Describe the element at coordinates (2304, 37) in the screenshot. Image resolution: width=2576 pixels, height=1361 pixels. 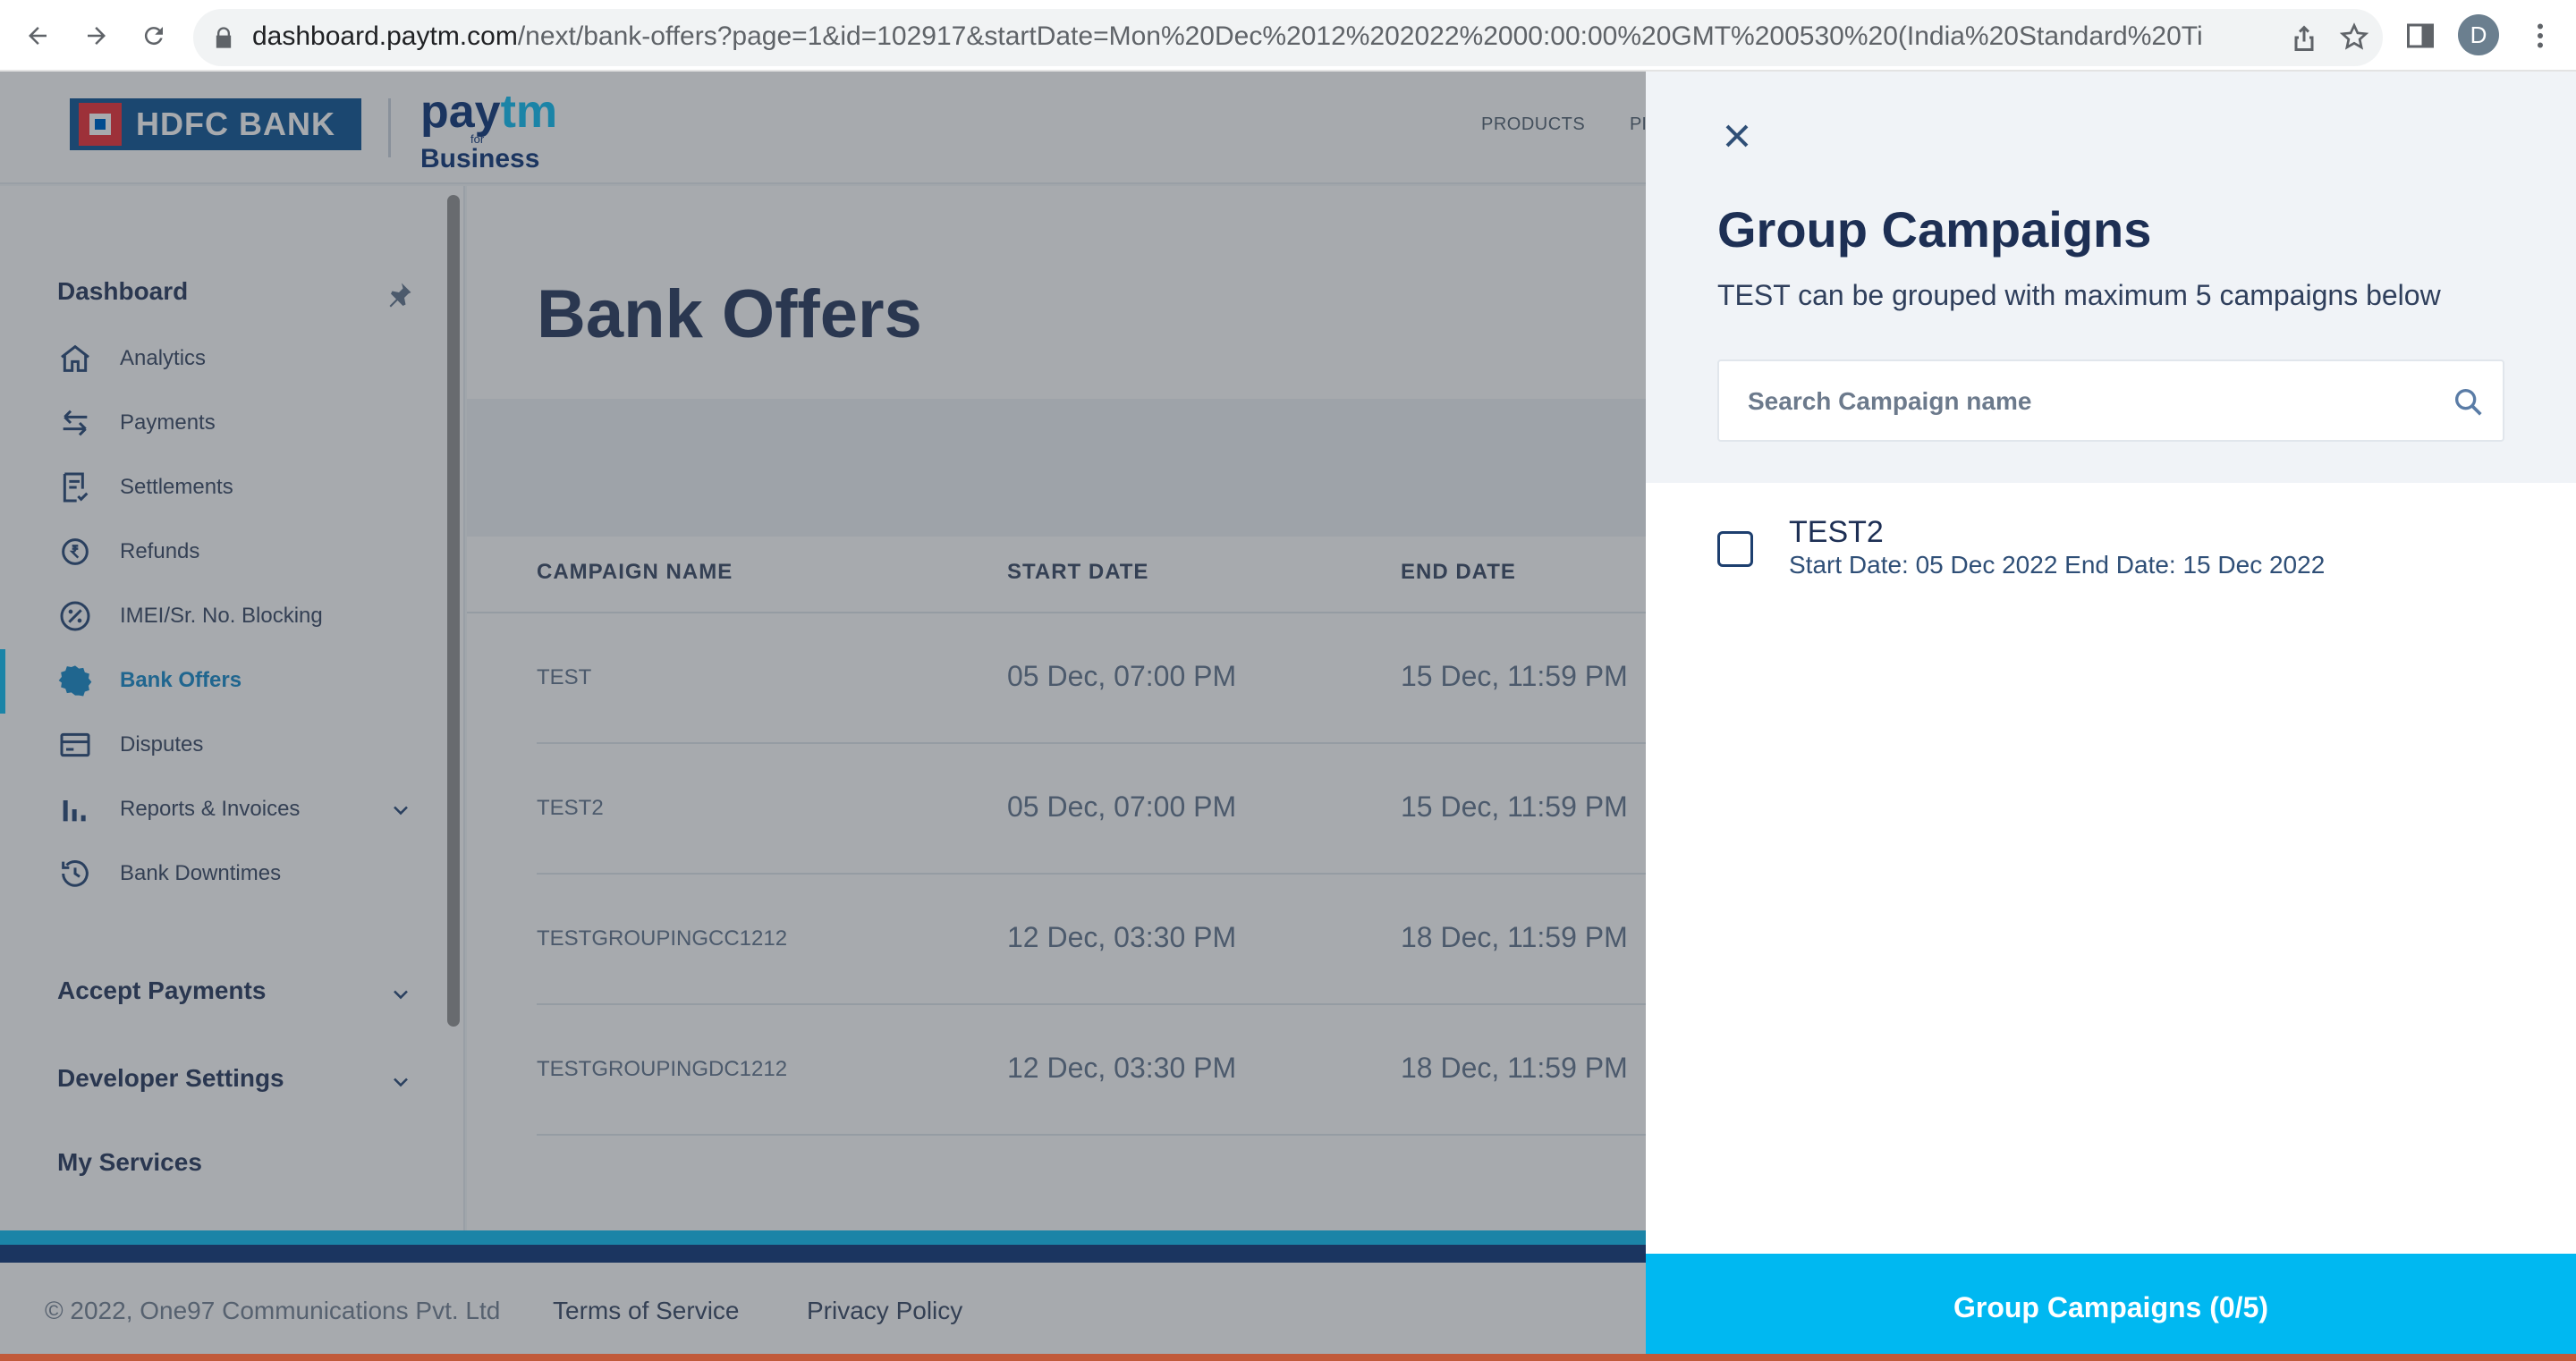
I see `share-icon` at that location.